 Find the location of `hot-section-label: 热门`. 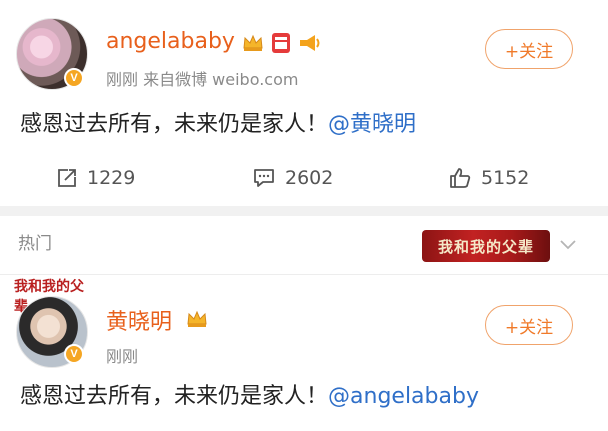

hot-section-label: 热门 is located at coordinates (35, 244).